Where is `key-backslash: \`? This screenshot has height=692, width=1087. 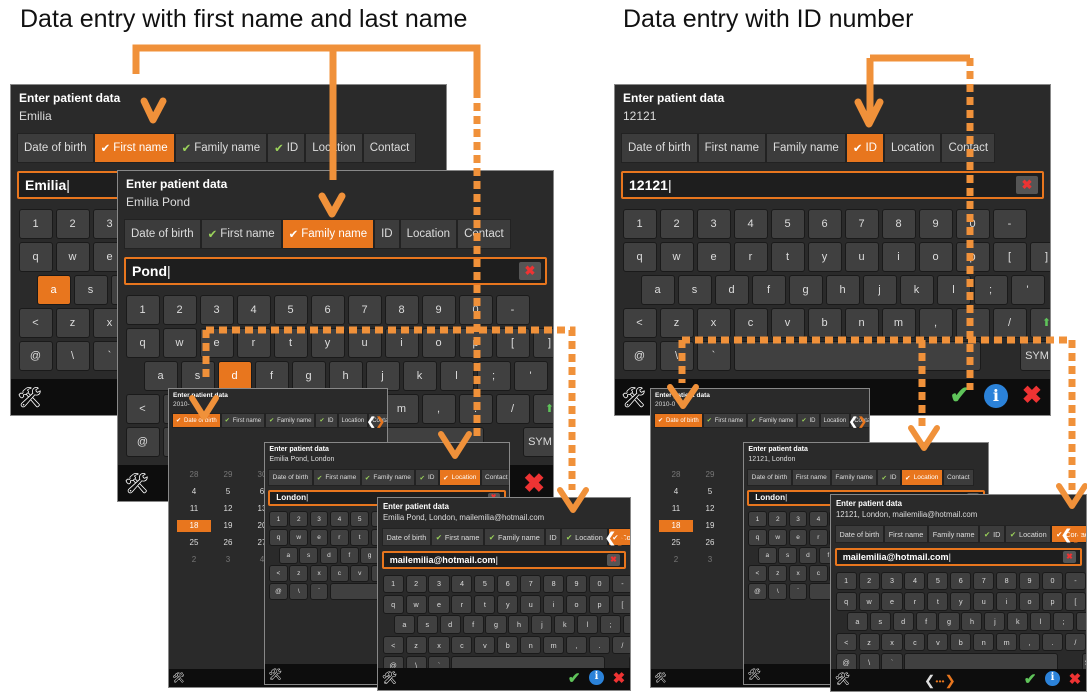
key-backslash: \ is located at coordinates (72, 355).